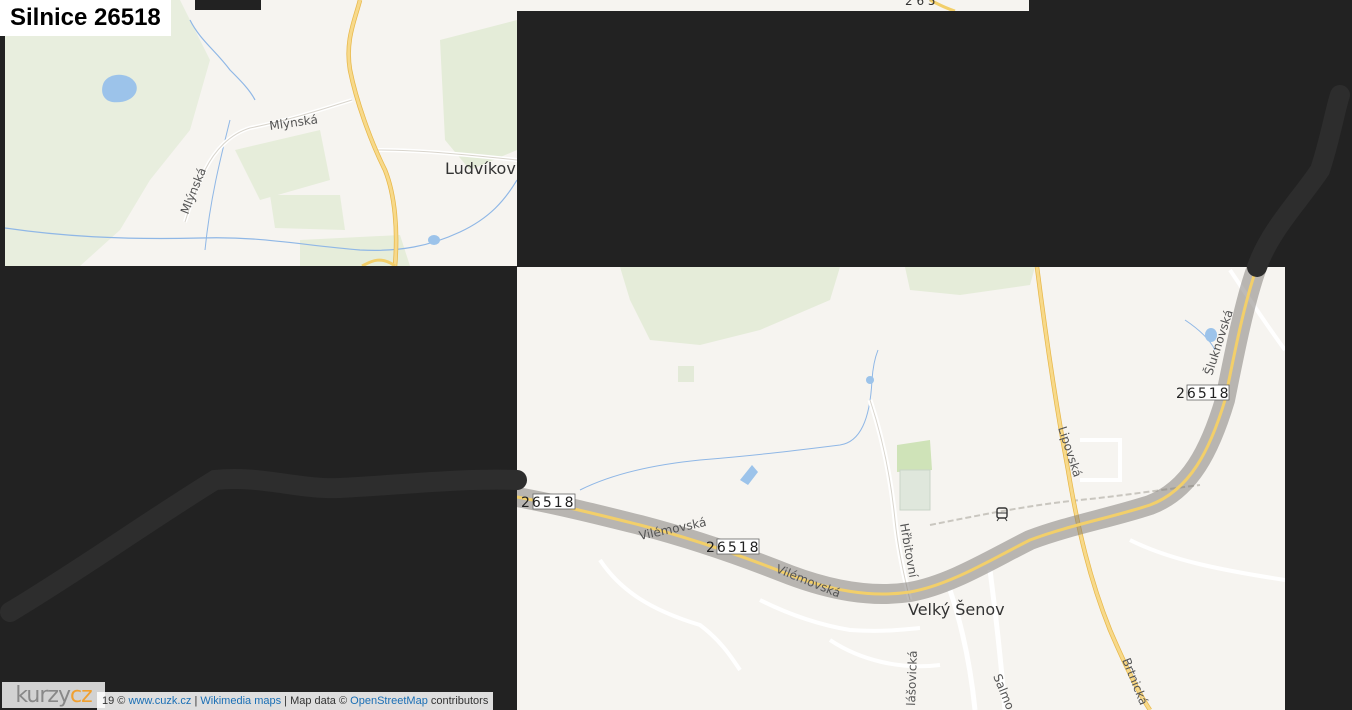 This screenshot has width=1352, height=710. Describe the element at coordinates (159, 701) in the screenshot. I see `cuzk-link: www.cuzk.cz` at that location.